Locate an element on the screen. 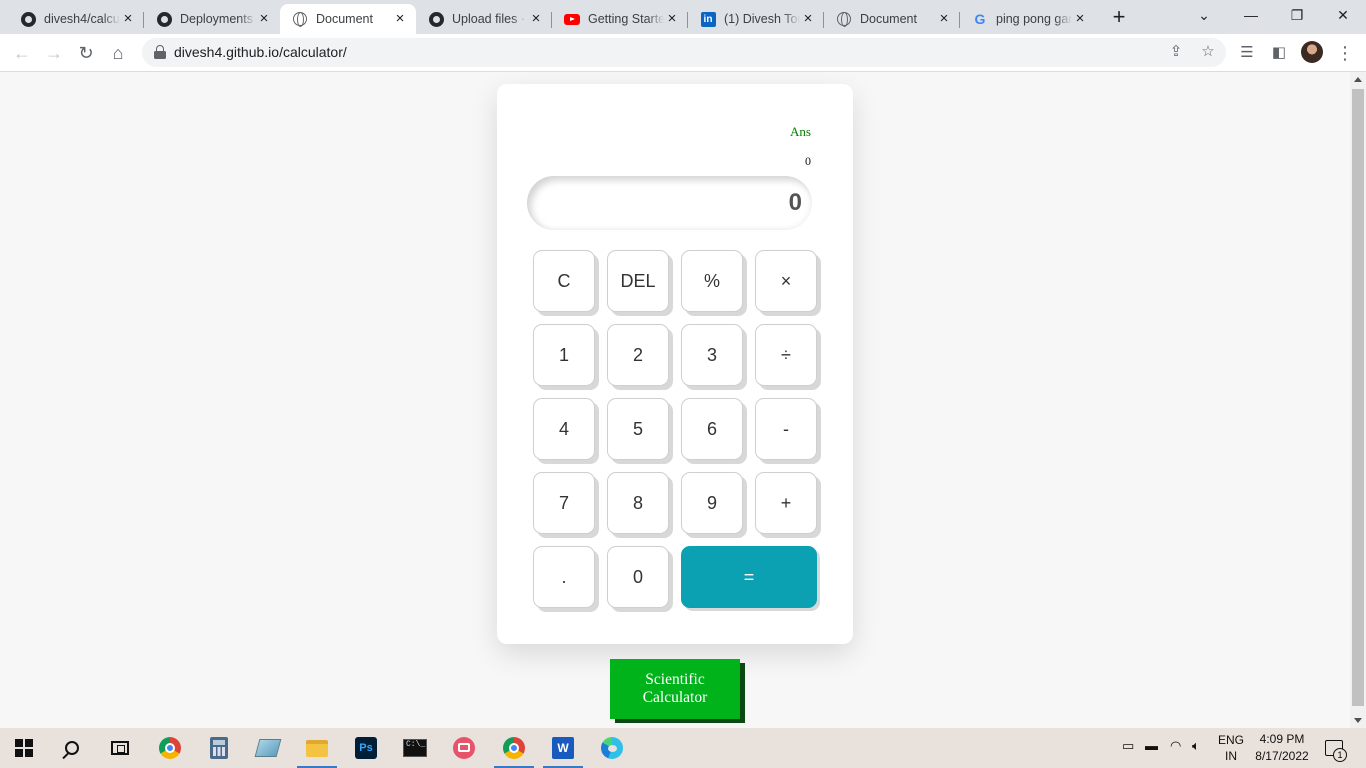 This screenshot has width=1366, height=768. linkedin-icon: in is located at coordinates (708, 19).